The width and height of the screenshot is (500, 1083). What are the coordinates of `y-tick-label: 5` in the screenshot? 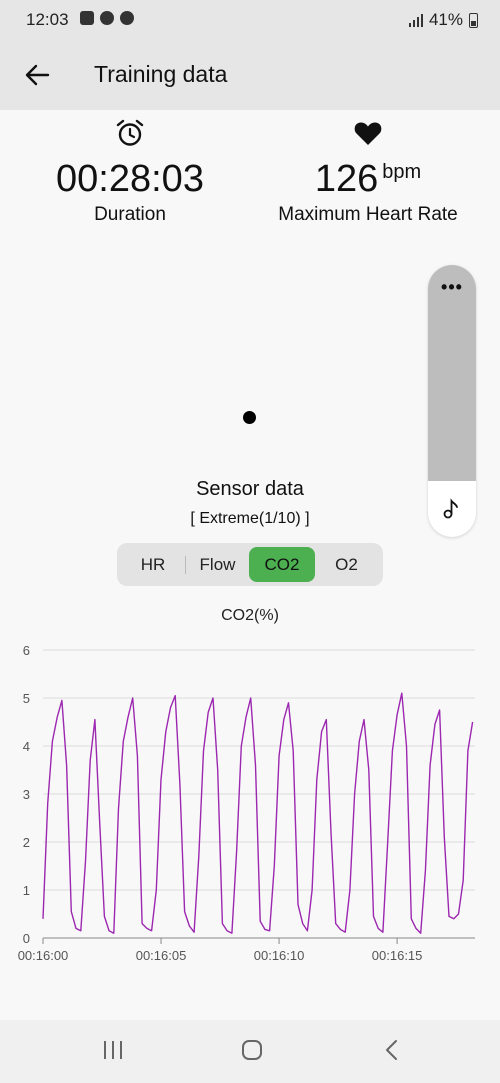 It's located at (26, 698).